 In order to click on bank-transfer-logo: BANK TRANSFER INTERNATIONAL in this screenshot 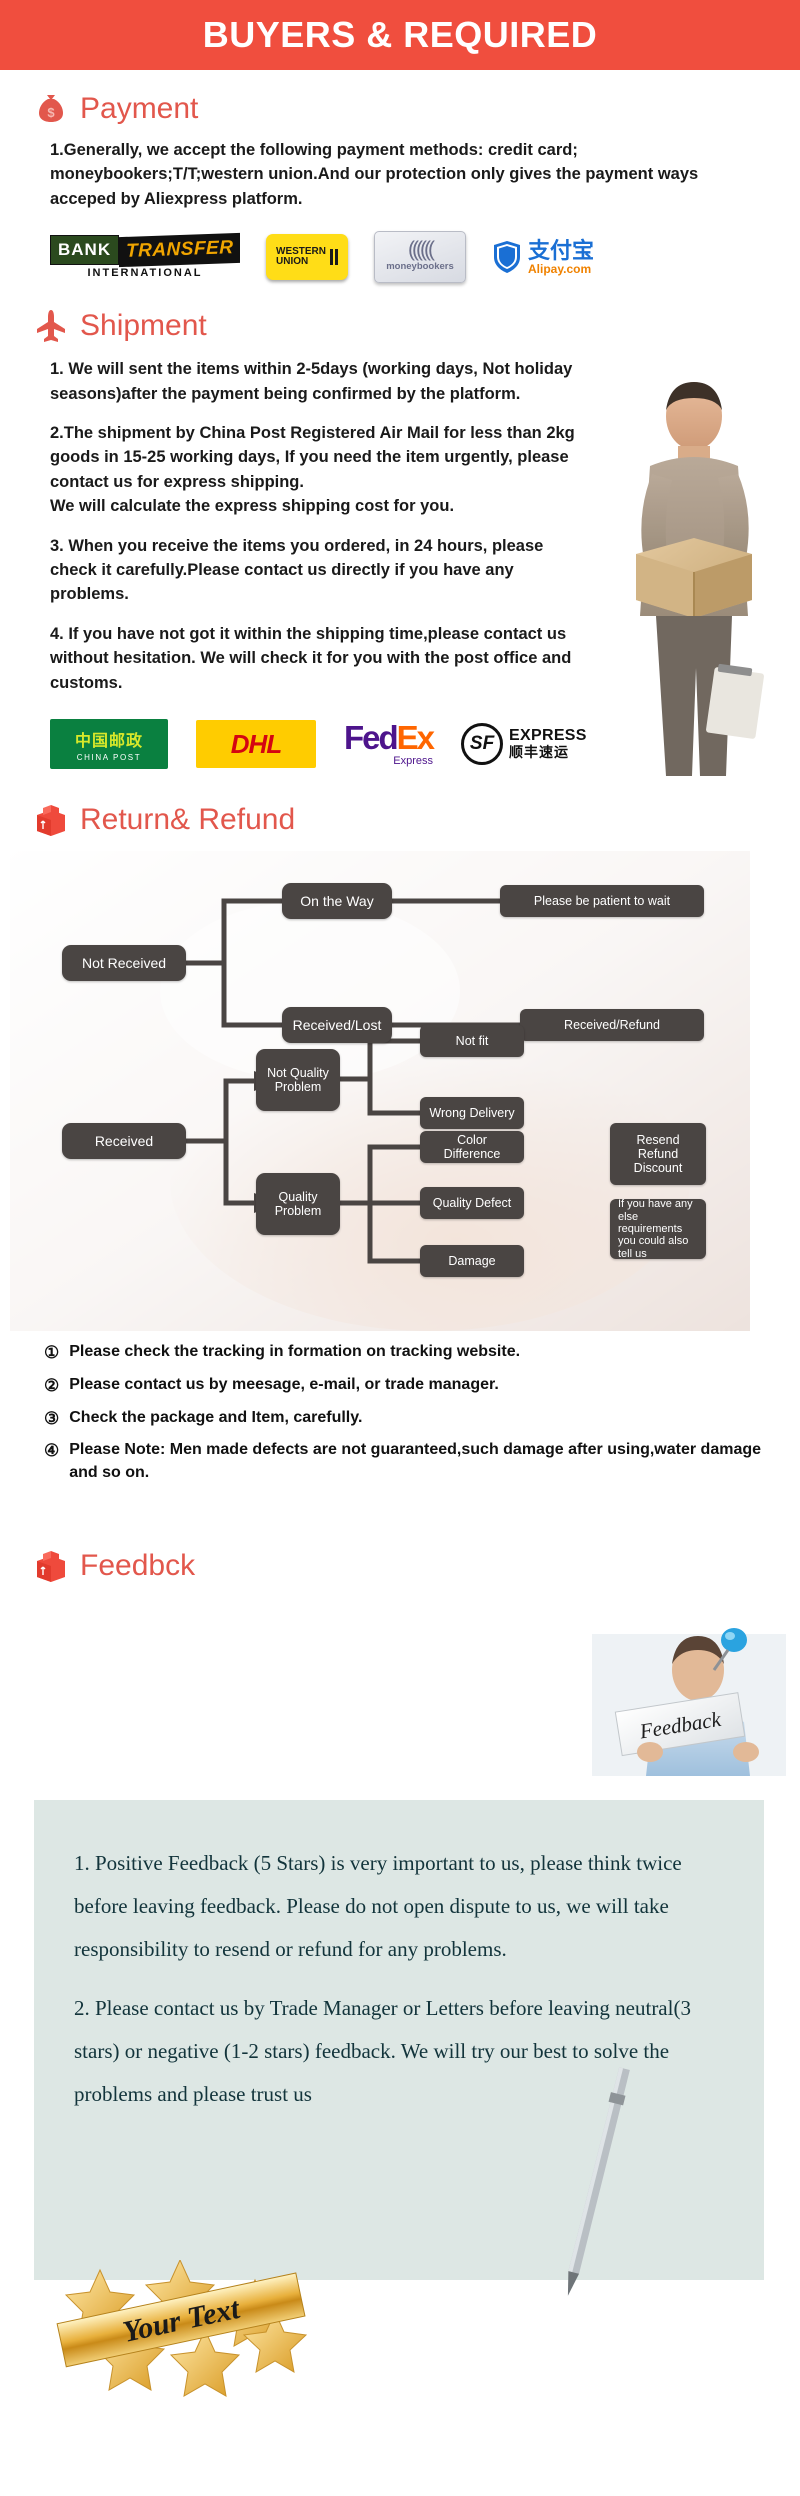, I will do `click(145, 257)`.